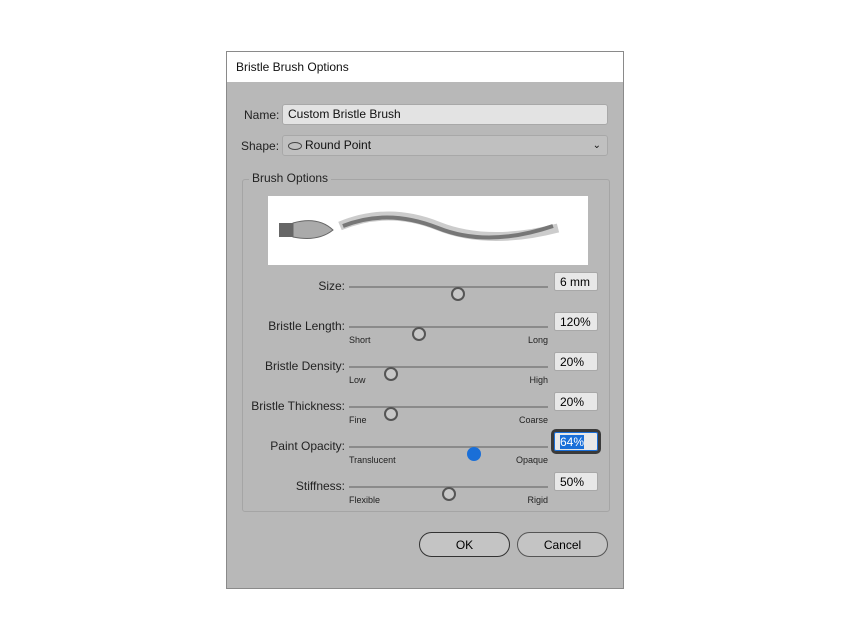 The height and width of the screenshot is (640, 850). I want to click on brush-ferrule-icon, so click(286, 230).